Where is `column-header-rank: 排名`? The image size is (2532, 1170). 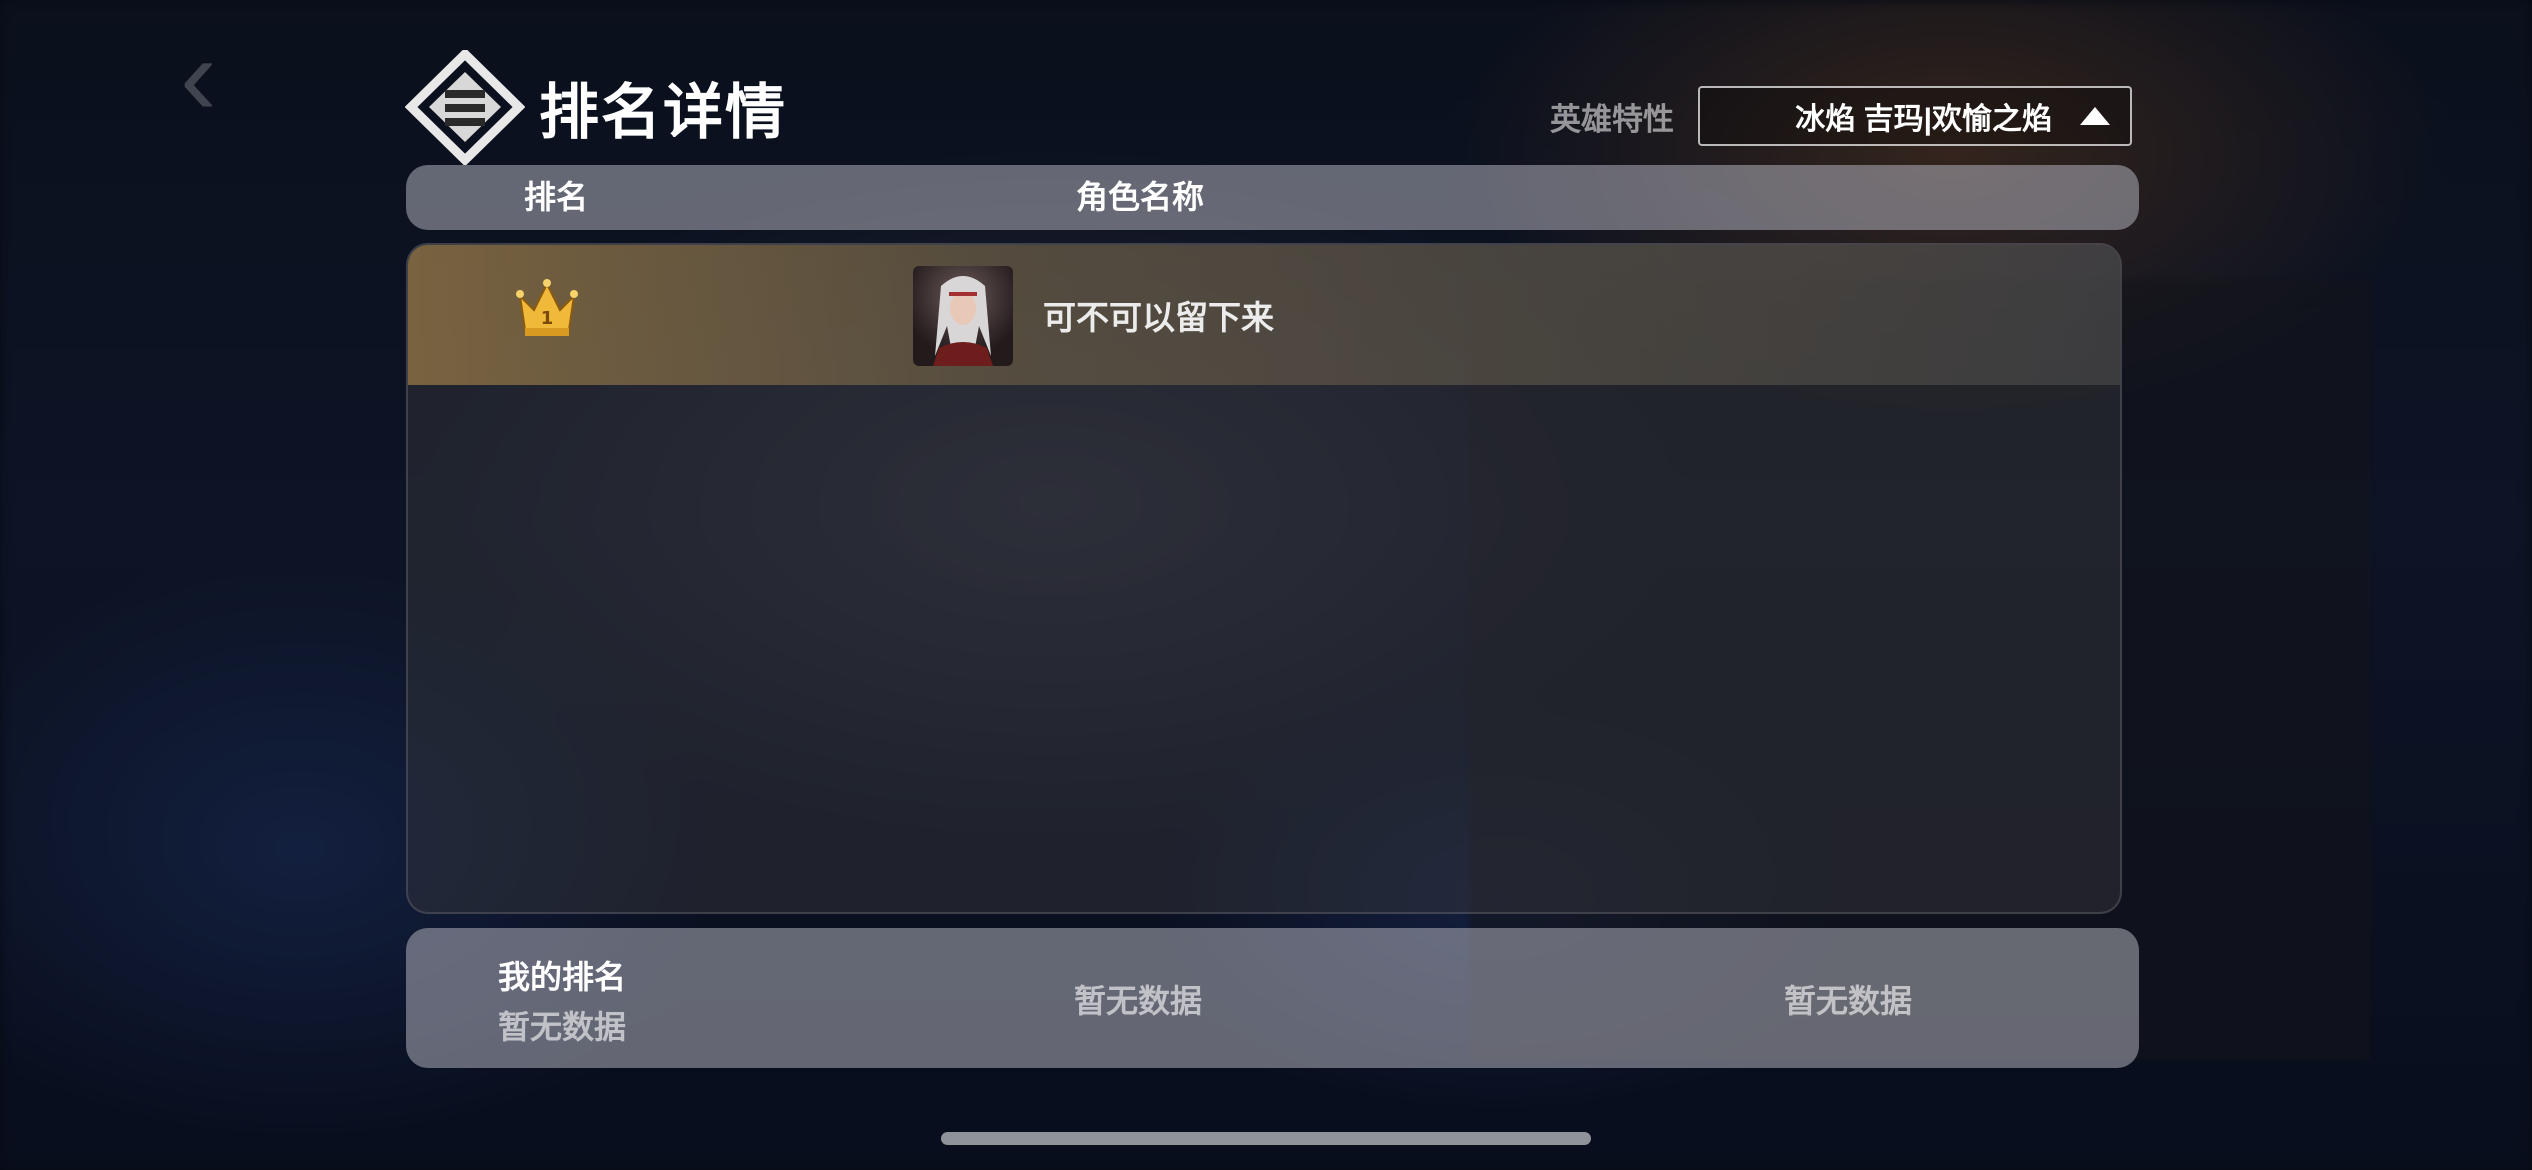 column-header-rank: 排名 is located at coordinates (556, 197).